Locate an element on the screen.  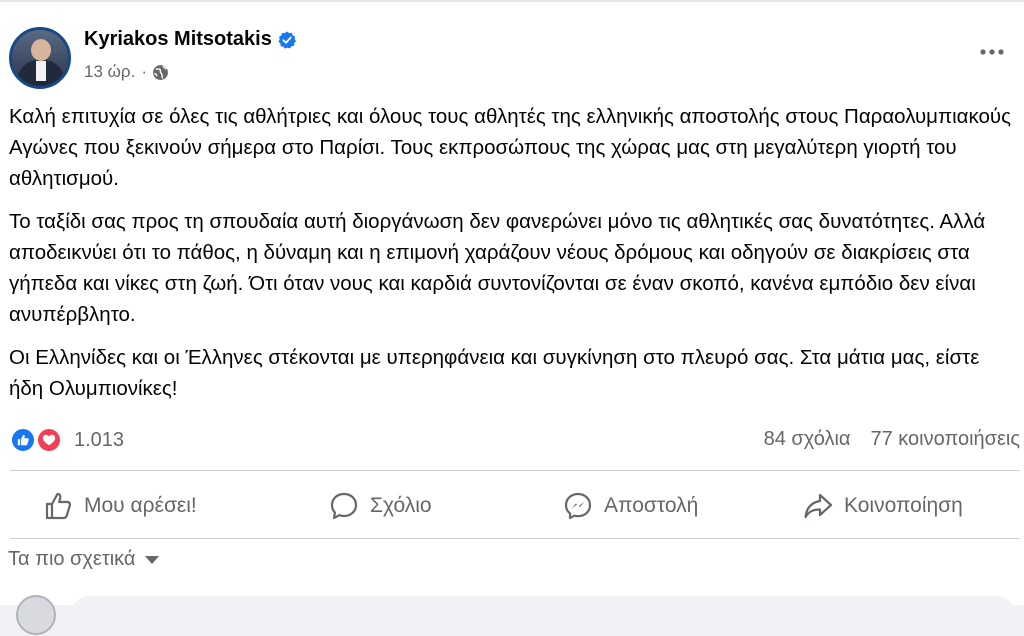
share-arrow-icon is located at coordinates (818, 506).